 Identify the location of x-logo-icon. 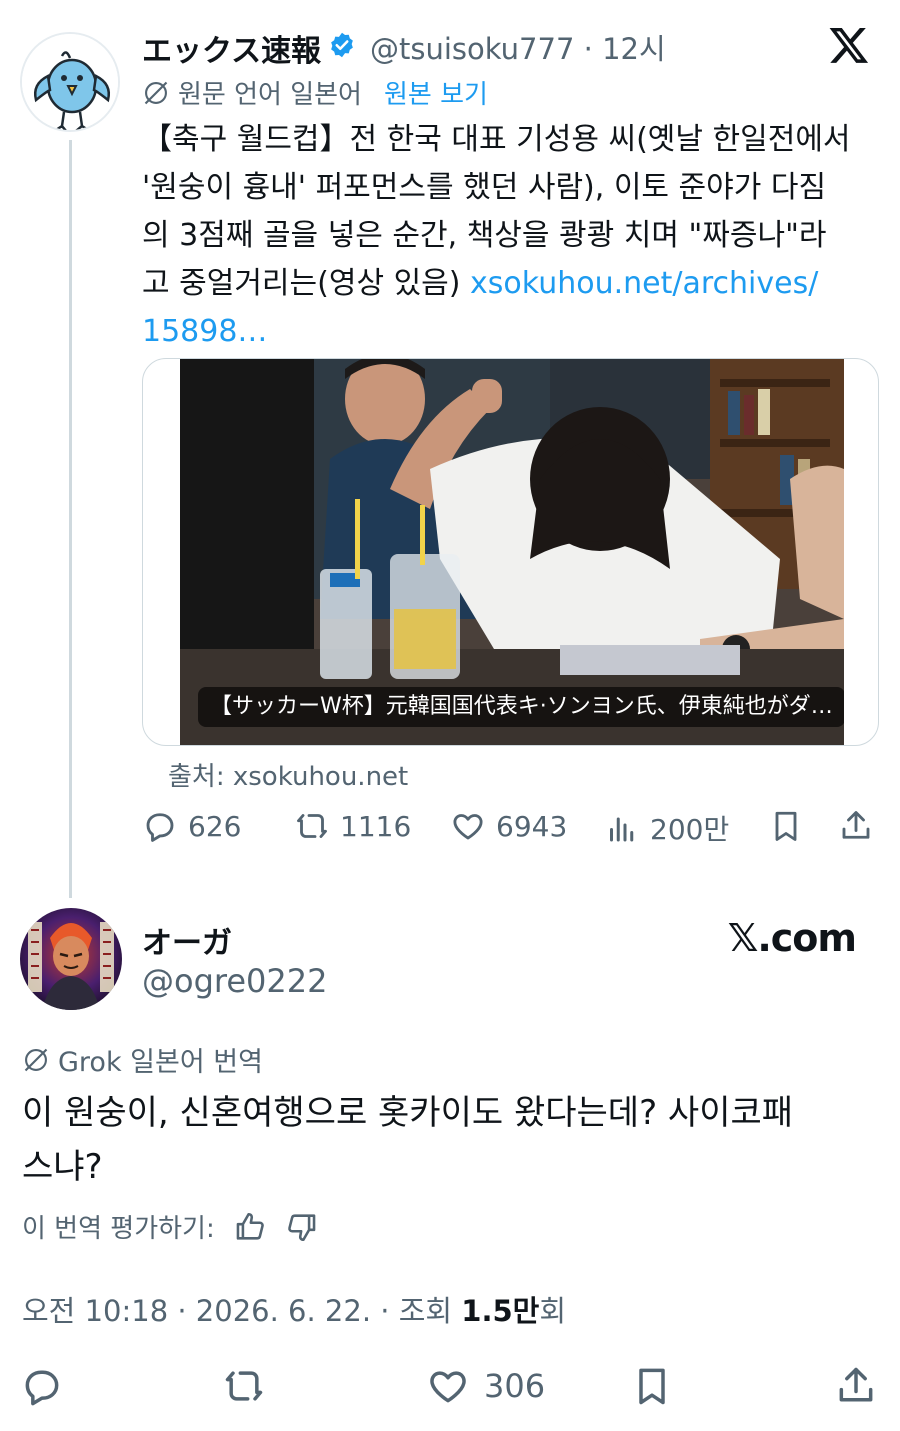
(849, 45).